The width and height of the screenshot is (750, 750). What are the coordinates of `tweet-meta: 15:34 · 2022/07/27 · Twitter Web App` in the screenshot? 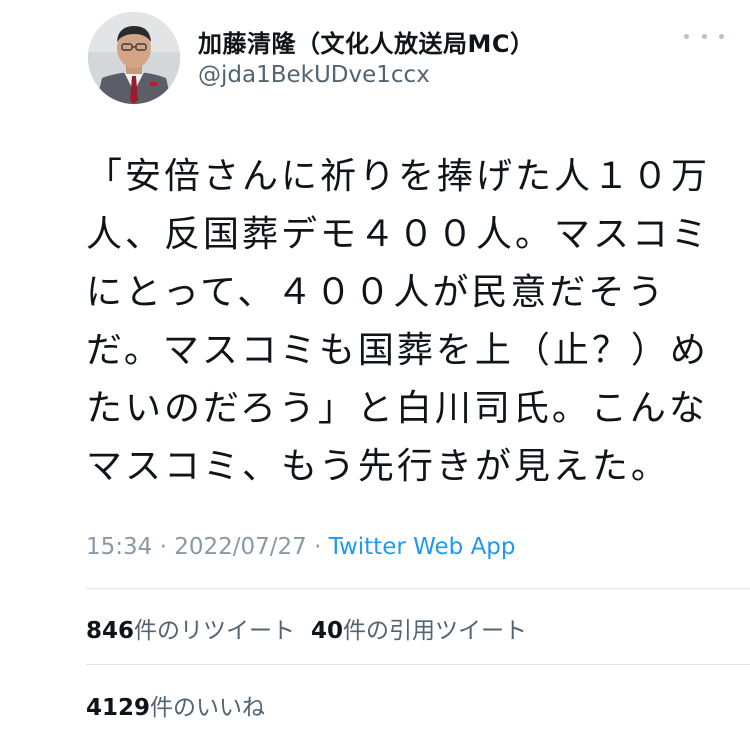 It's located at (301, 547).